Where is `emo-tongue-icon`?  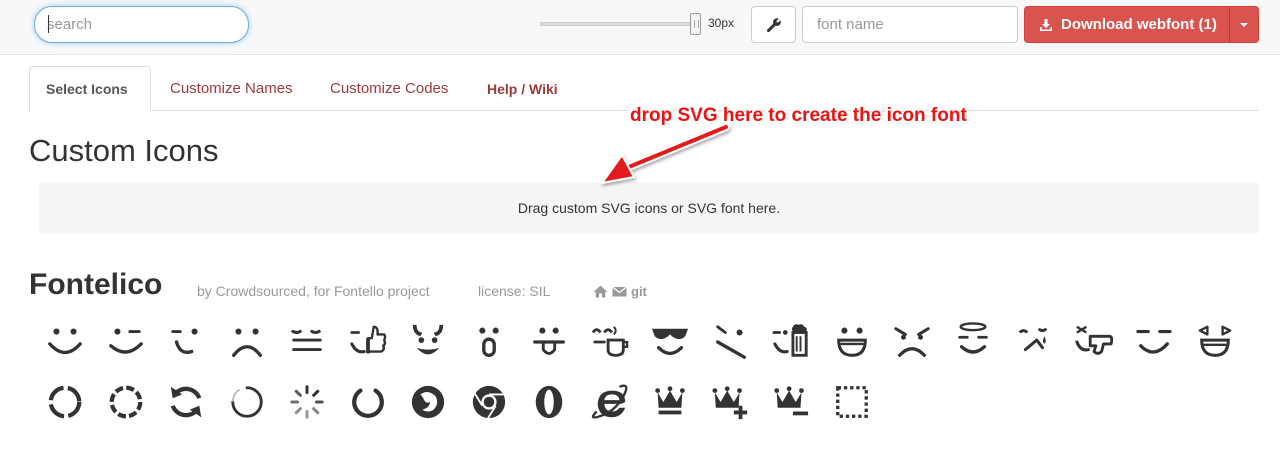
emo-tongue-icon is located at coordinates (549, 342).